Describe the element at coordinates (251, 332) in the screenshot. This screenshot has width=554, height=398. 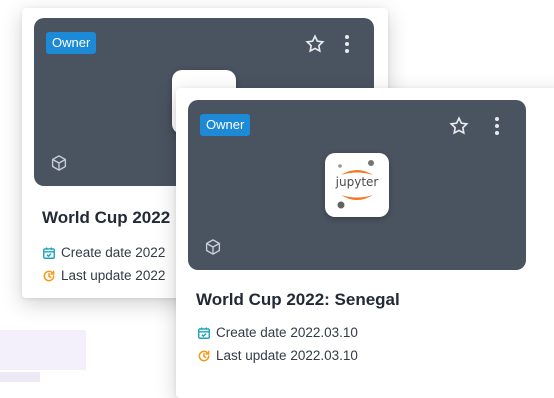
I see `create-date-label: Create date` at that location.